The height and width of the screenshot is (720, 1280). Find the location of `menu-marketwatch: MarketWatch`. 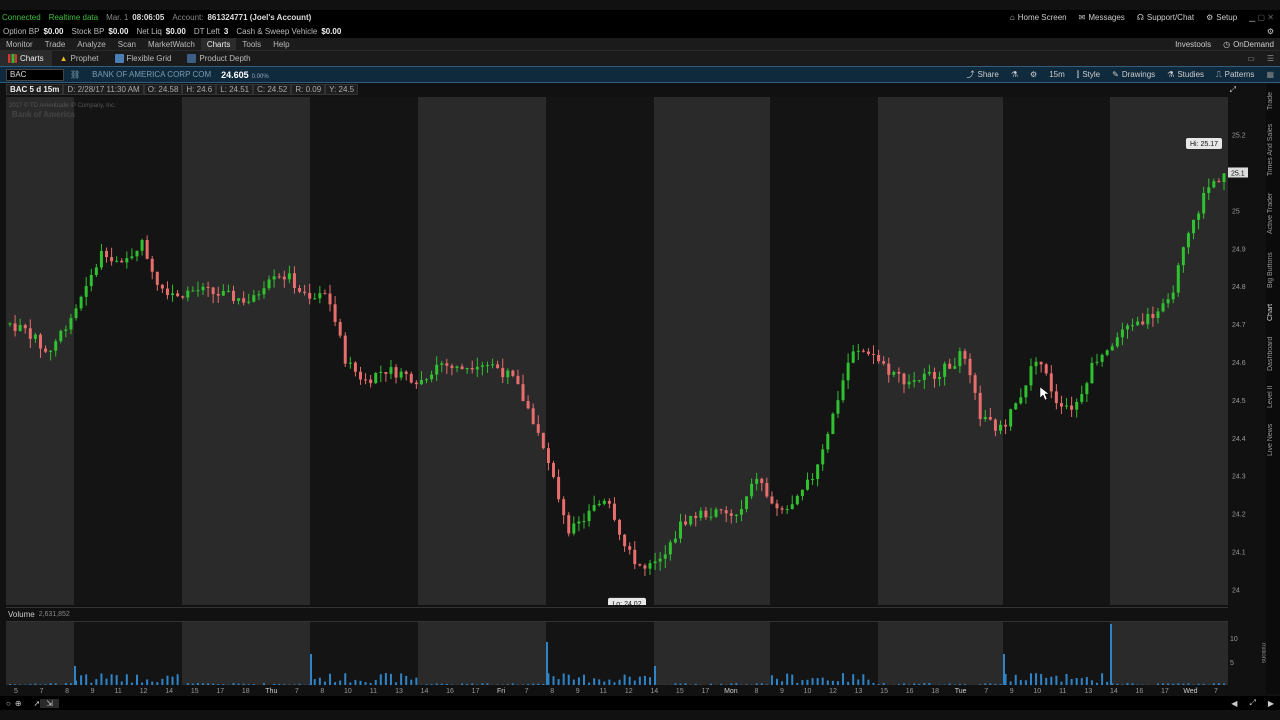

menu-marketwatch: MarketWatch is located at coordinates (171, 44).